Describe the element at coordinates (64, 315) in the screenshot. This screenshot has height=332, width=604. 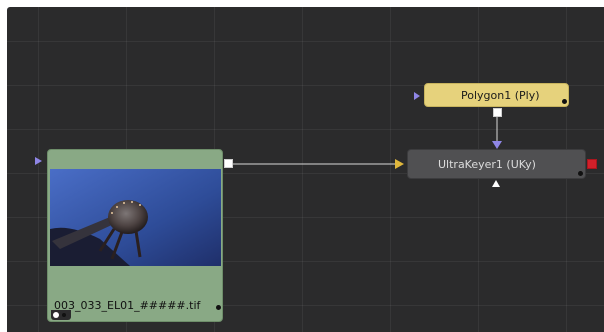
I see `view-right-indicator-icon` at that location.